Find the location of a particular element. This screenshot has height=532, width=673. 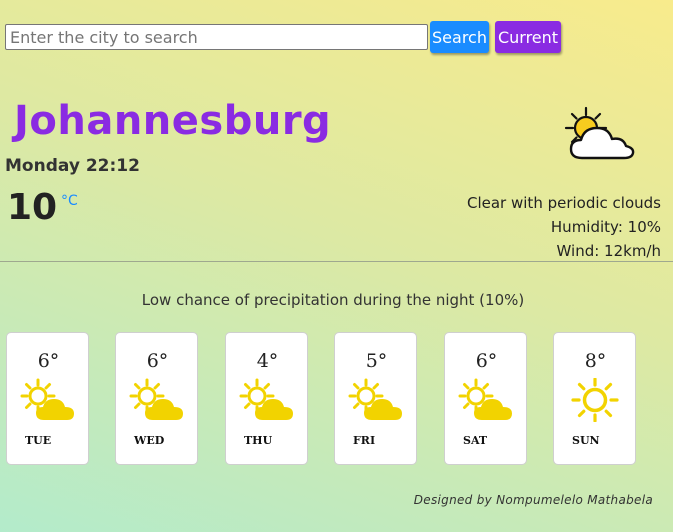

weather-description: Clear with periodic clouds is located at coordinates (564, 203).